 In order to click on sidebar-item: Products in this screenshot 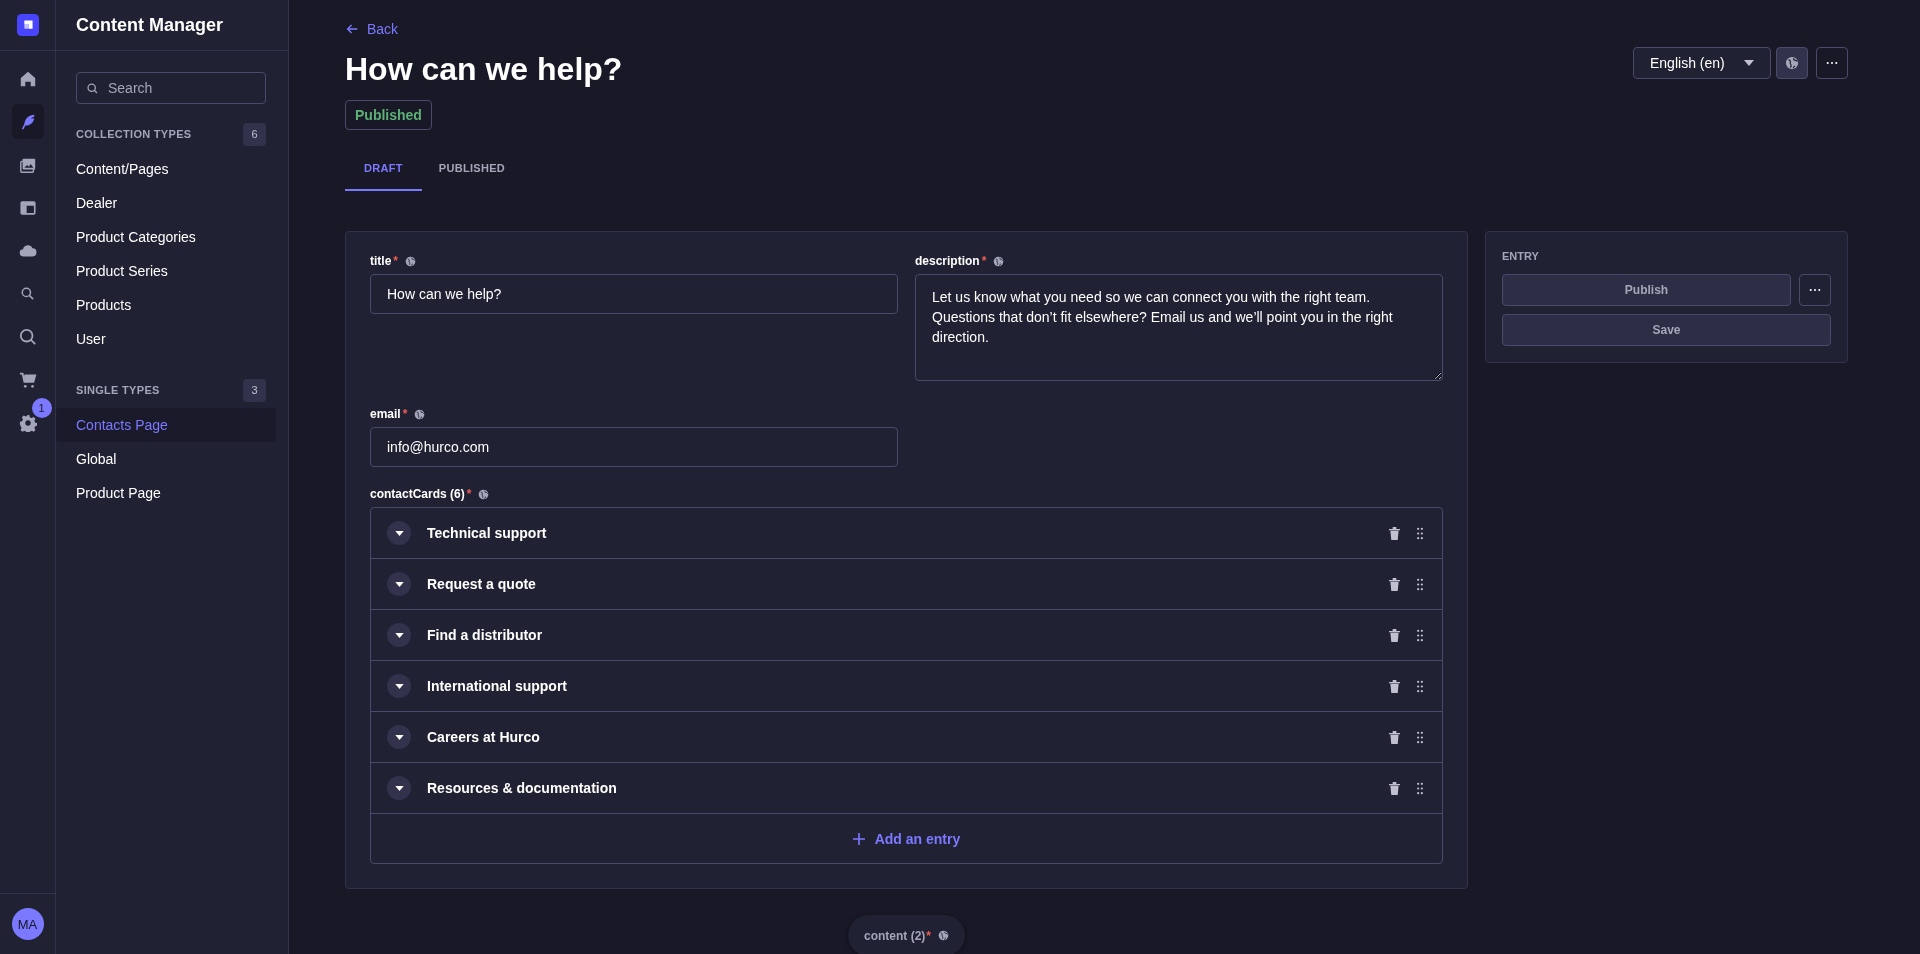, I will do `click(166, 305)`.